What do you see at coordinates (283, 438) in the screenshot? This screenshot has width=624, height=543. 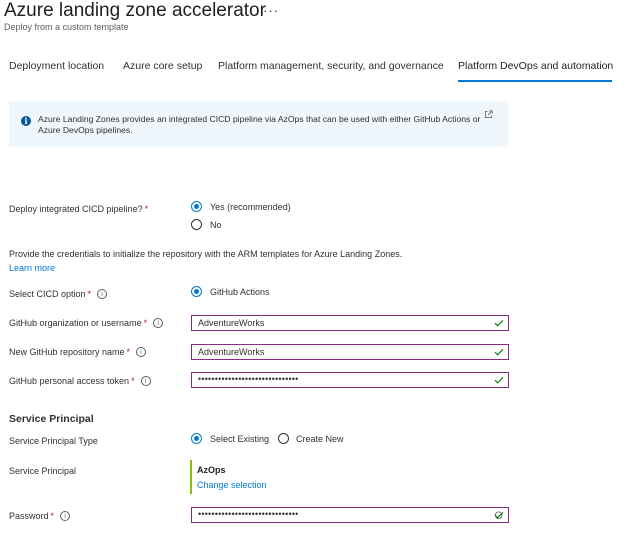 I see `radio-sp-create-new` at bounding box center [283, 438].